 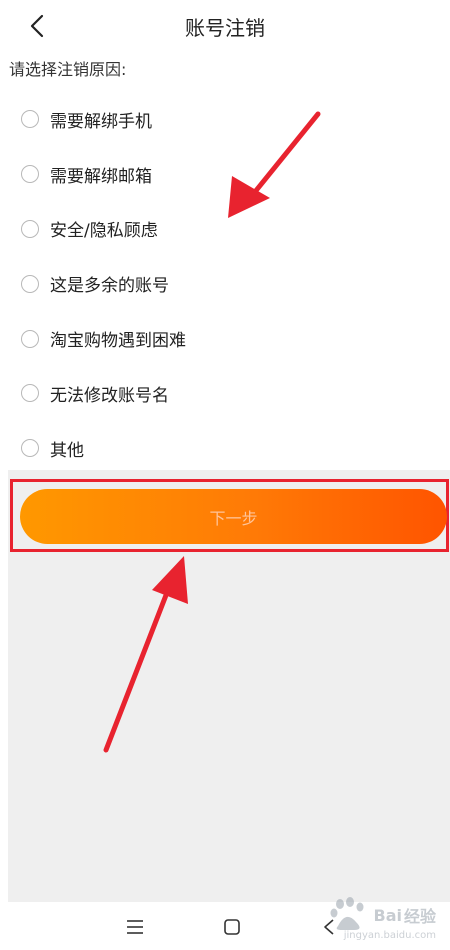 I want to click on annotation-highlight-box: 下一步, so click(x=229, y=515).